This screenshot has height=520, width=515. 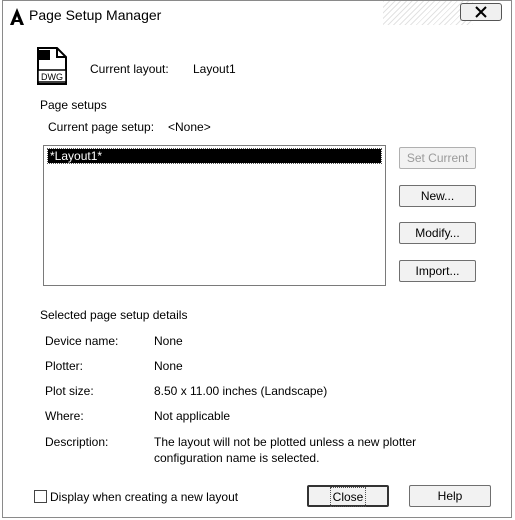 I want to click on close-button-label: Close, so click(x=348, y=497).